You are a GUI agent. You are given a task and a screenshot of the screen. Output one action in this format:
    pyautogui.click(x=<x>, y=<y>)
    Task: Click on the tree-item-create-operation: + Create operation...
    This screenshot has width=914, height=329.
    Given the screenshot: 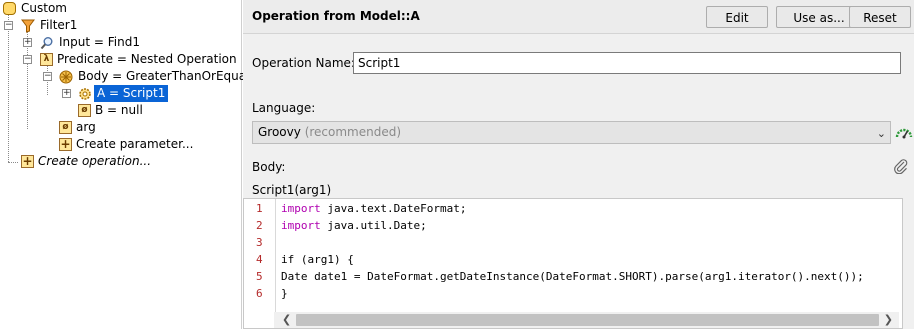 What is the action you would take?
    pyautogui.click(x=86, y=161)
    